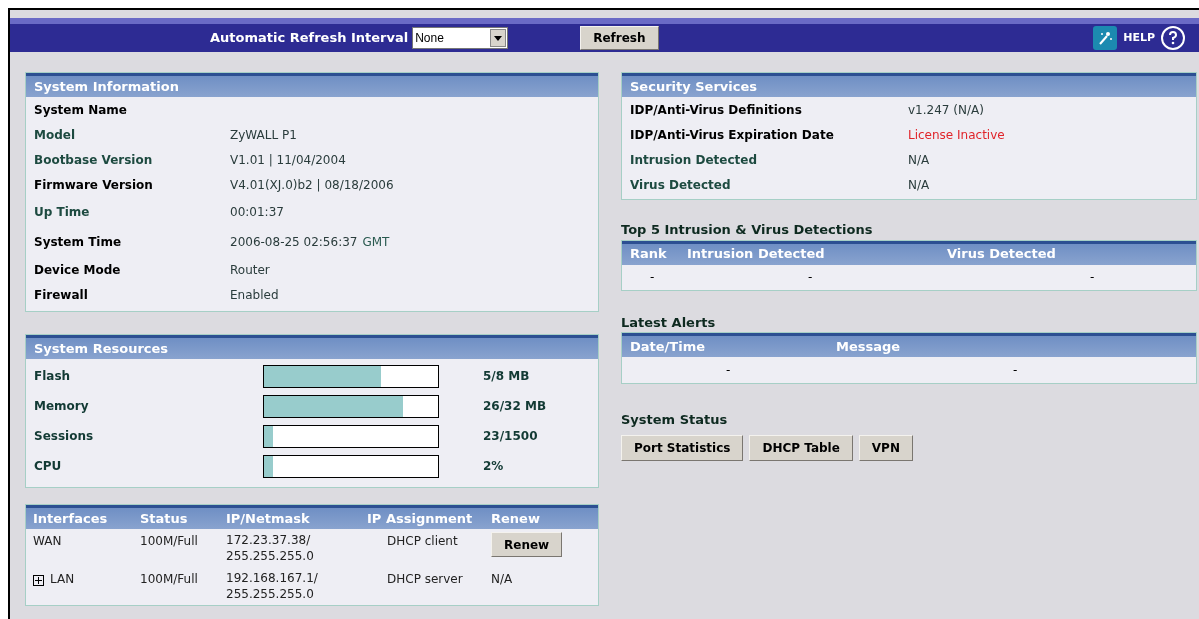 This screenshot has height=619, width=1199. What do you see at coordinates (747, 230) in the screenshot?
I see `section-title: Top 5 Intrusion & Virus Detections` at bounding box center [747, 230].